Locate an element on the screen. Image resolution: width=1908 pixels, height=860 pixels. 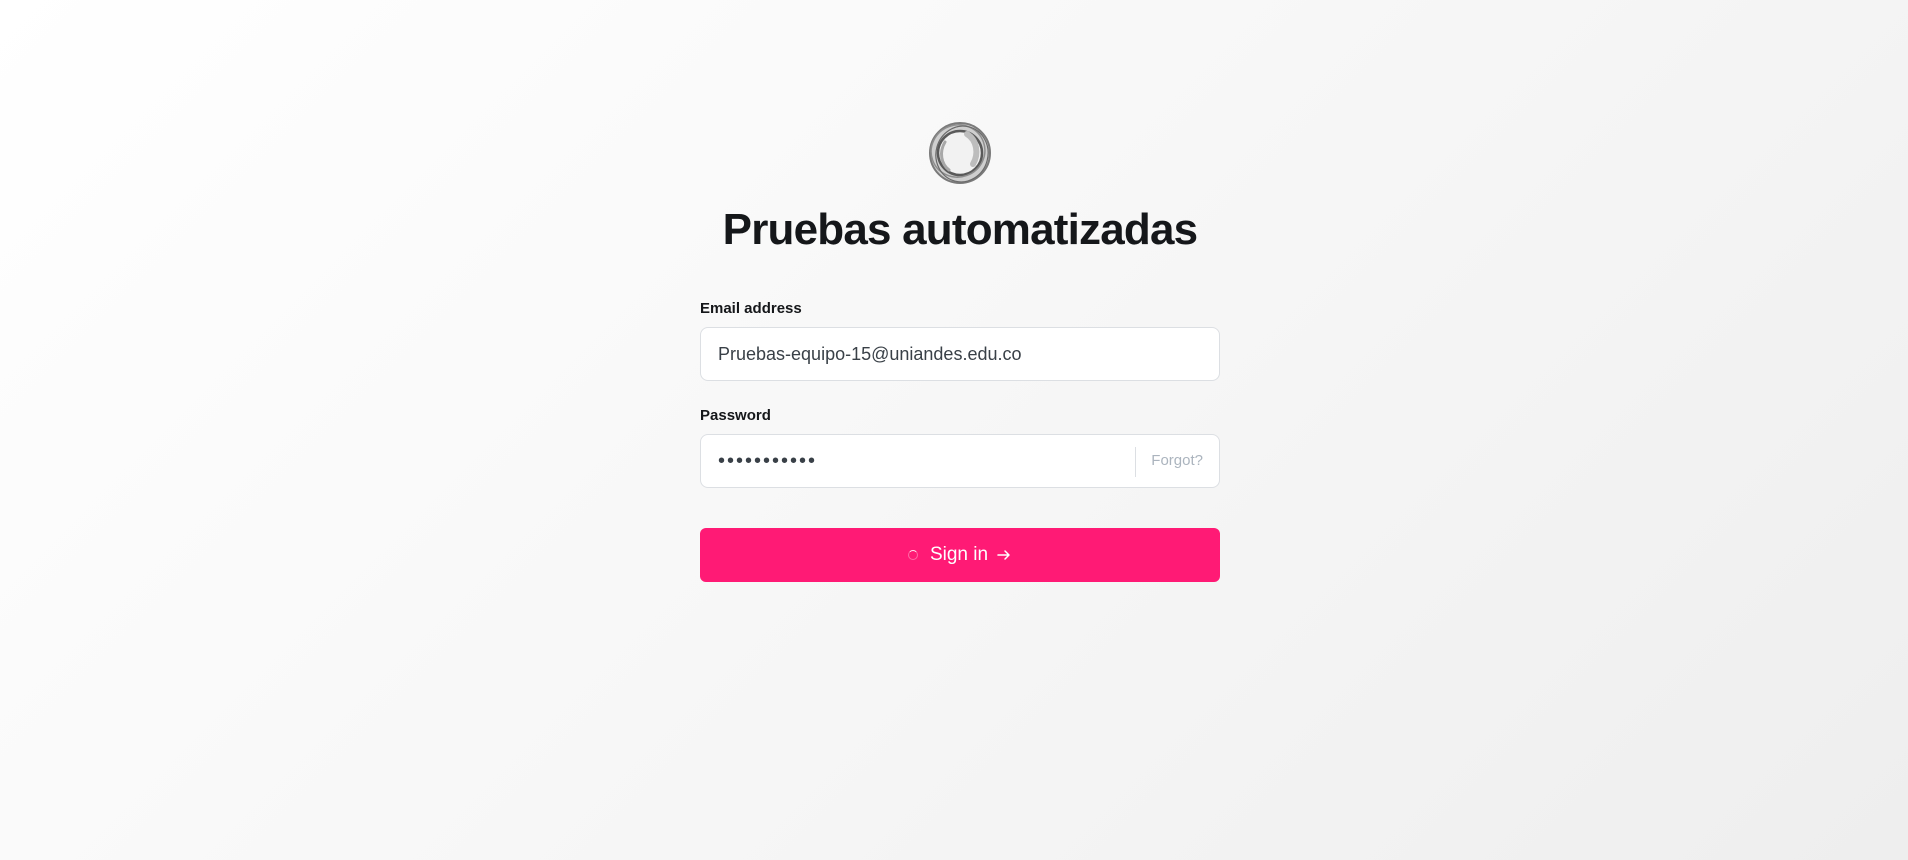
password-field-container: Forgot? is located at coordinates (960, 461).